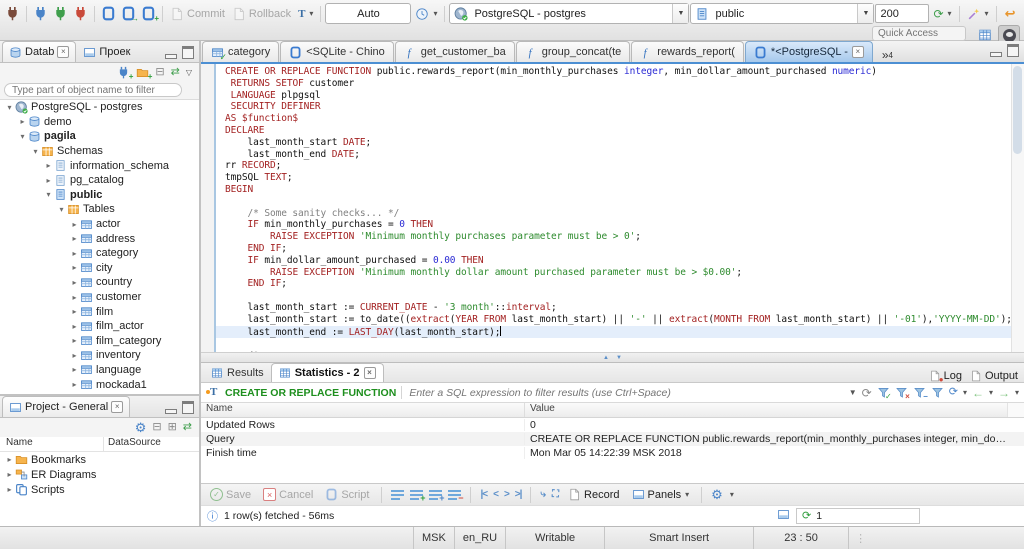 This screenshot has height=549, width=1024. Describe the element at coordinates (902, 13) in the screenshot. I see `fetch-size-input` at that location.